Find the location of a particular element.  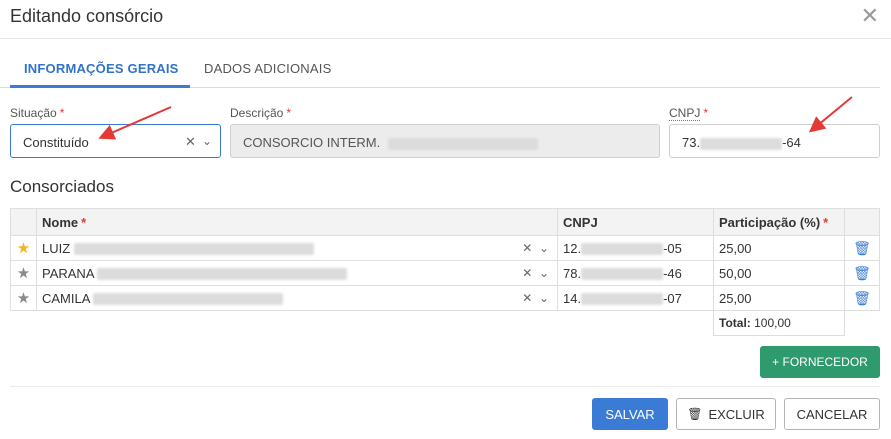

clear-icon: ✕ is located at coordinates (190, 142).